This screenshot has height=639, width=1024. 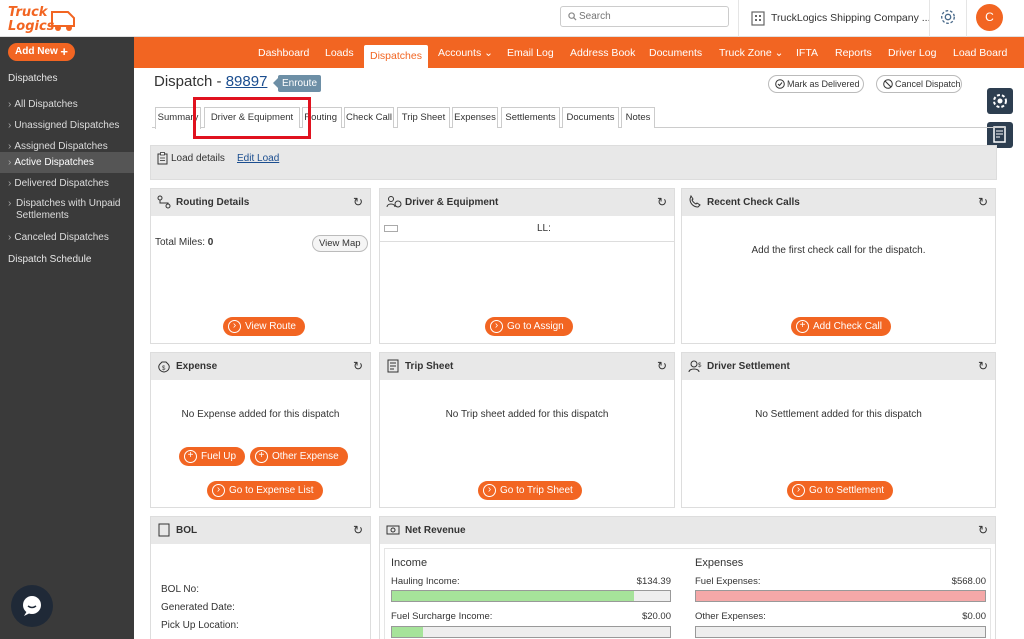 What do you see at coordinates (751, 52) in the screenshot?
I see `nav-truck-zone: Truck Zone ⌄` at bounding box center [751, 52].